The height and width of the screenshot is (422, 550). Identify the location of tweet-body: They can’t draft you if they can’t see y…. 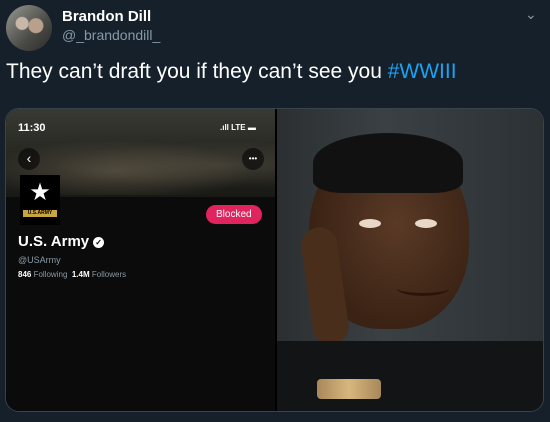
(197, 71).